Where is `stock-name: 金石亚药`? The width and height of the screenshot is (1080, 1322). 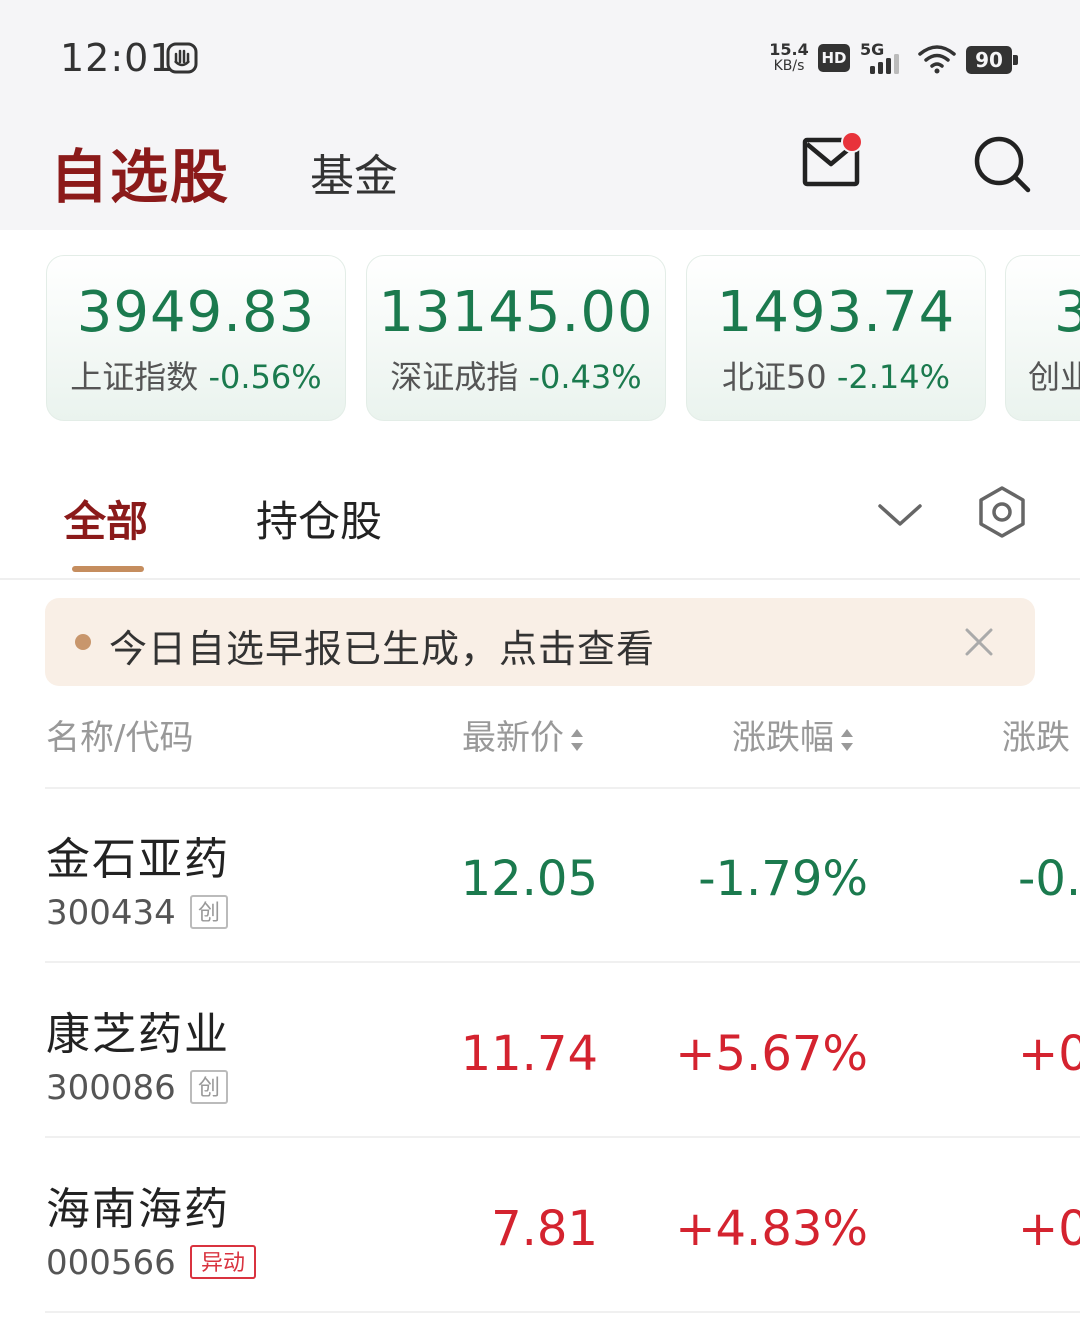 stock-name: 金石亚药 is located at coordinates (138, 859).